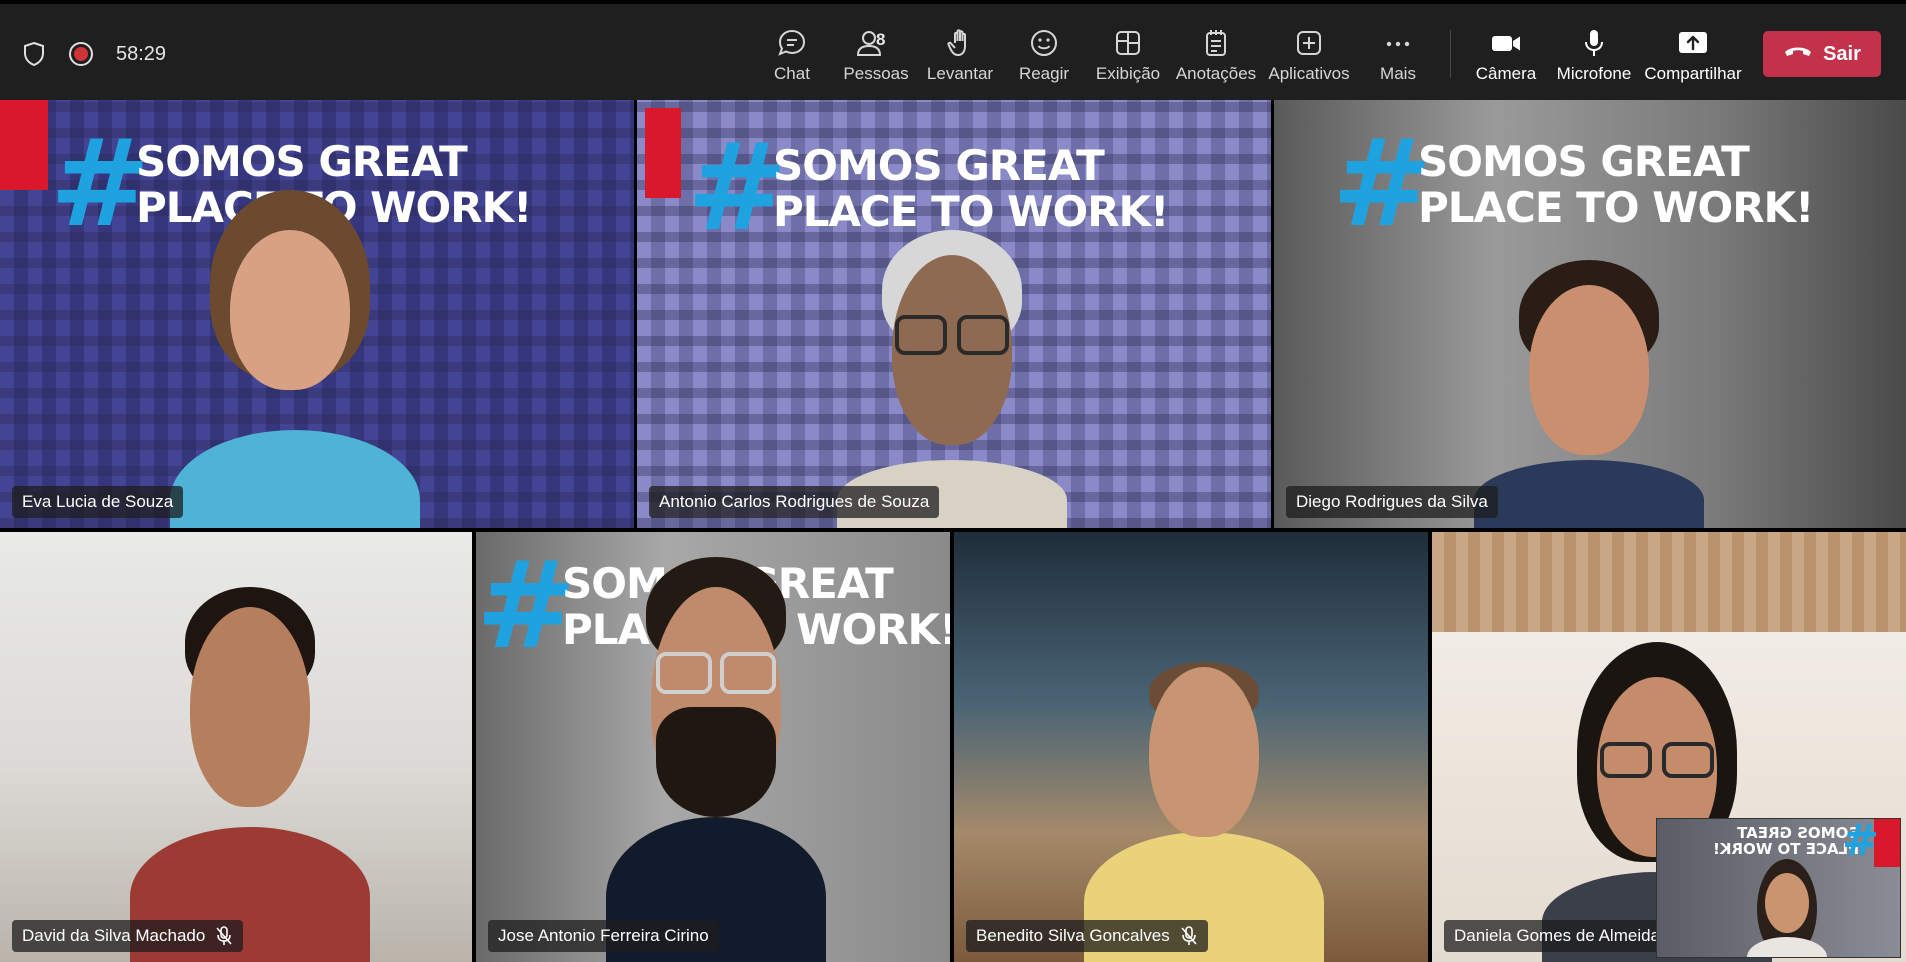 The width and height of the screenshot is (1906, 962). I want to click on participant-name: Diego Rodrigues da Silva, so click(1392, 502).